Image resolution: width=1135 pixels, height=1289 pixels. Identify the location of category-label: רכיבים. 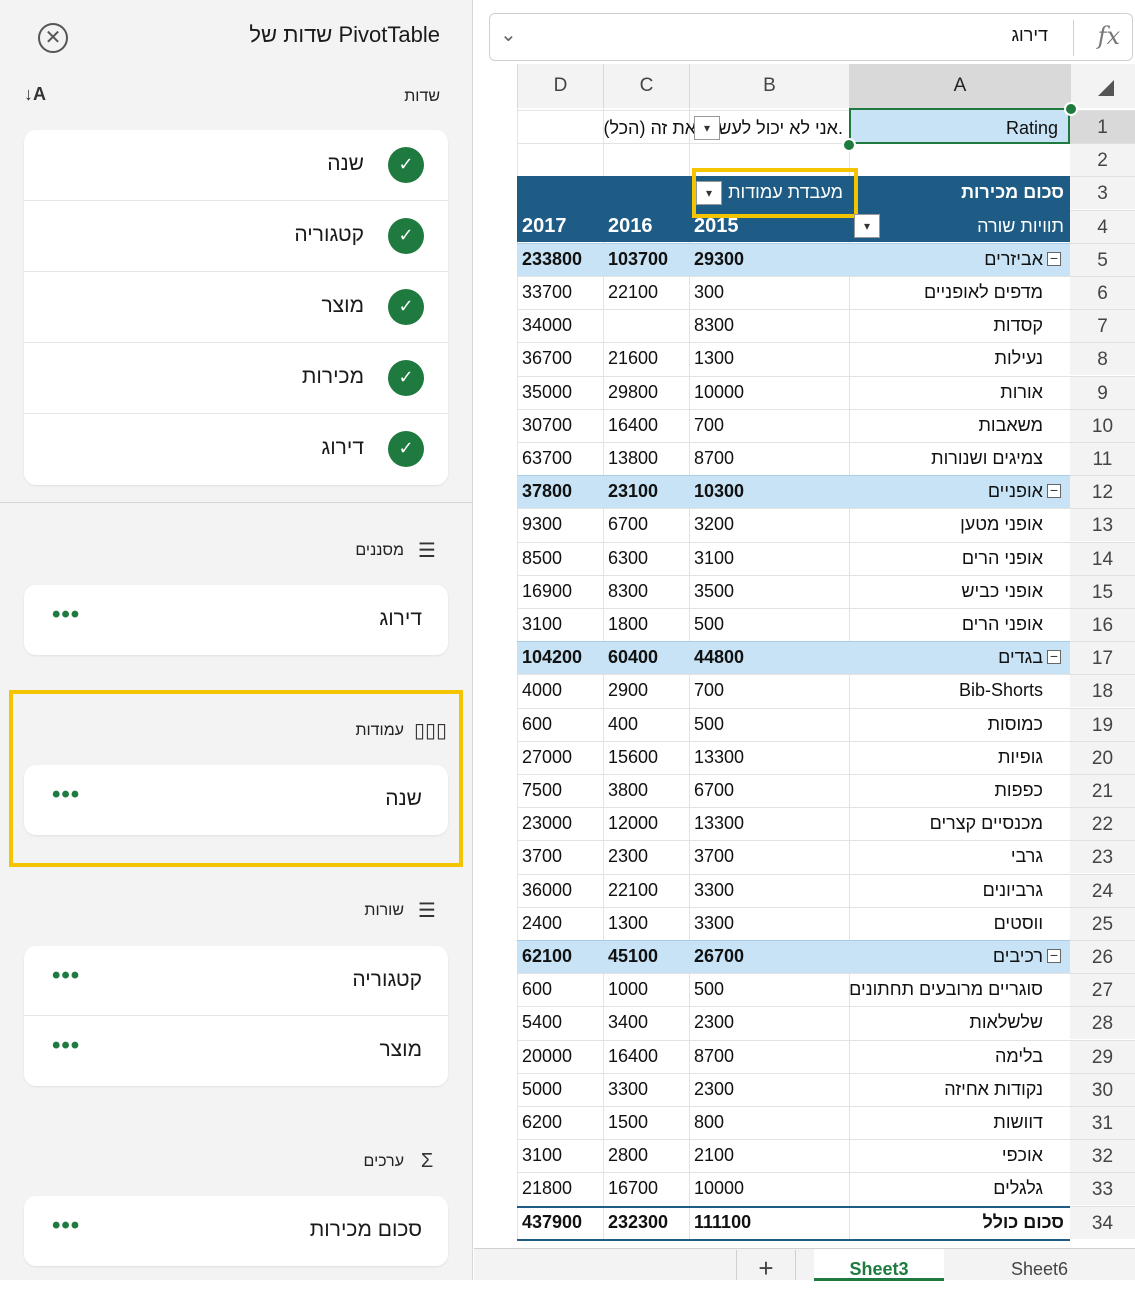
(949, 956).